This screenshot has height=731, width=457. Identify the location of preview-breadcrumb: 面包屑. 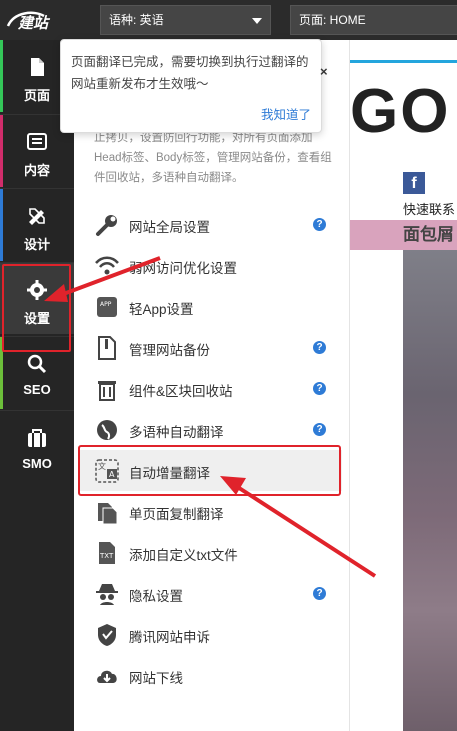
(428, 234).